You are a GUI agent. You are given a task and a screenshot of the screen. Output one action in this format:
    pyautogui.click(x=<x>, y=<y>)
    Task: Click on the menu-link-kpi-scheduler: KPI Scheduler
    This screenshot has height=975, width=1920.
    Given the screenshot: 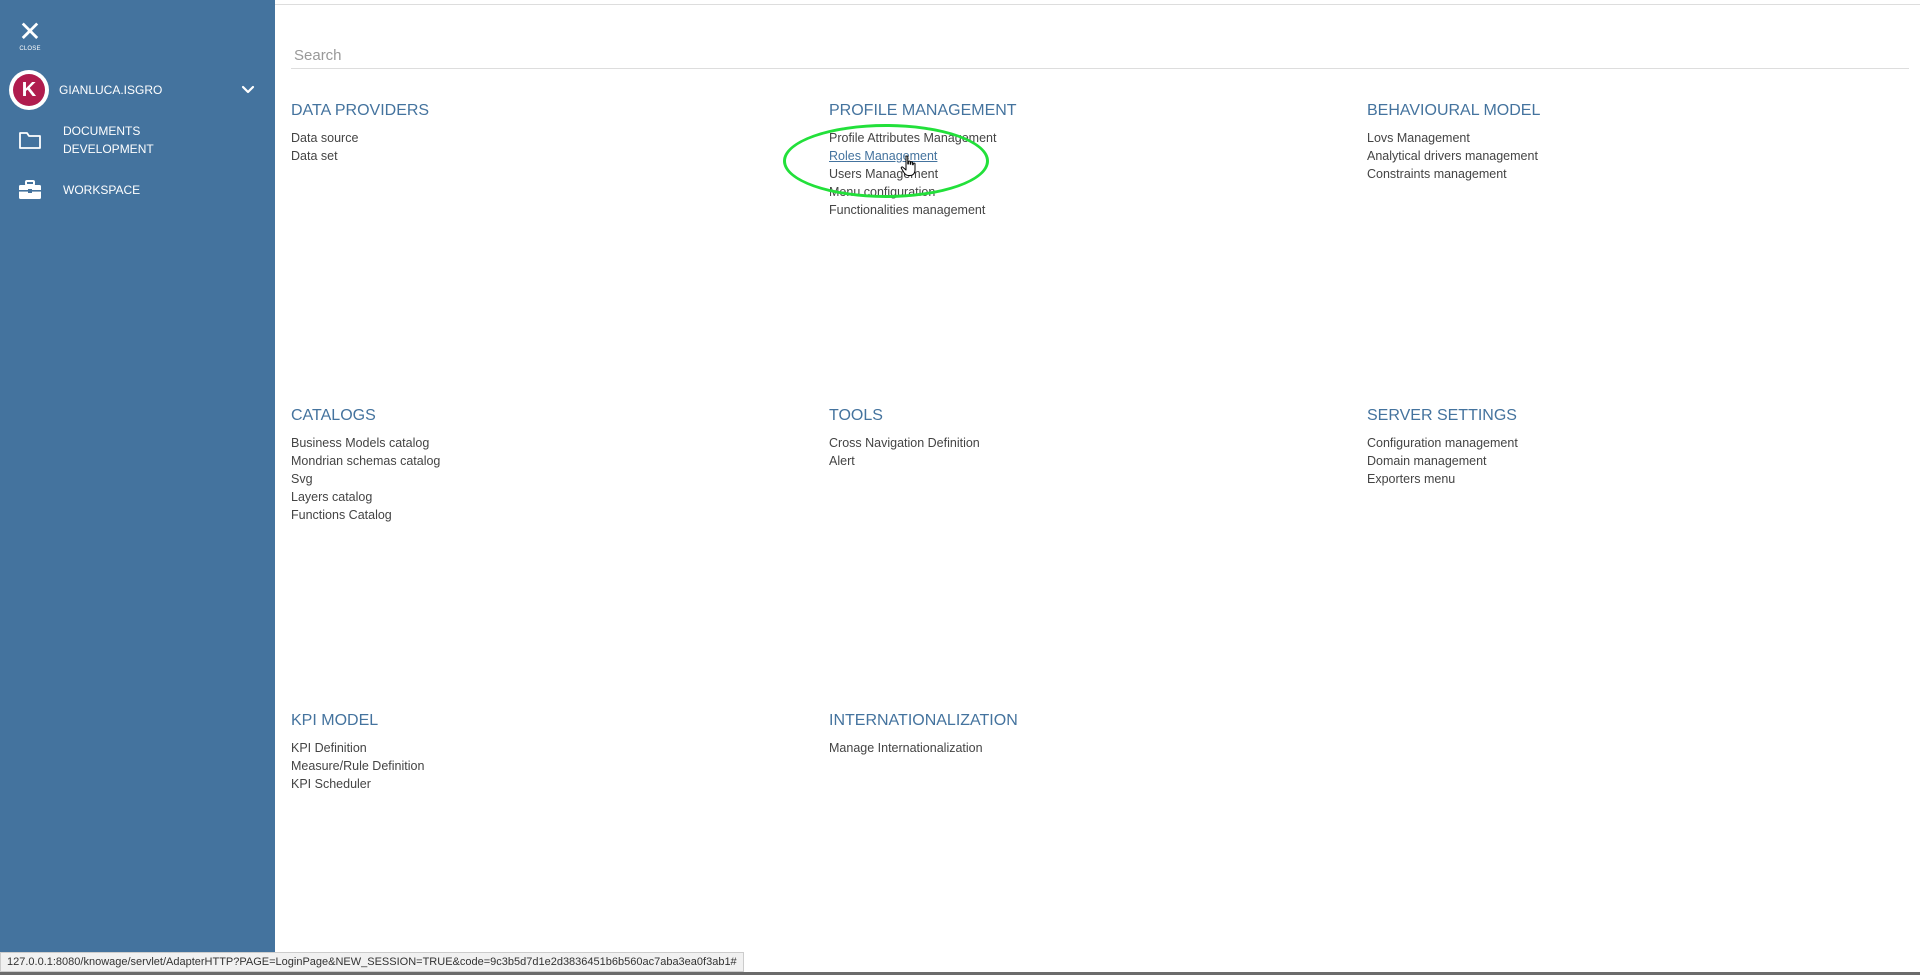 What is the action you would take?
    pyautogui.click(x=541, y=784)
    